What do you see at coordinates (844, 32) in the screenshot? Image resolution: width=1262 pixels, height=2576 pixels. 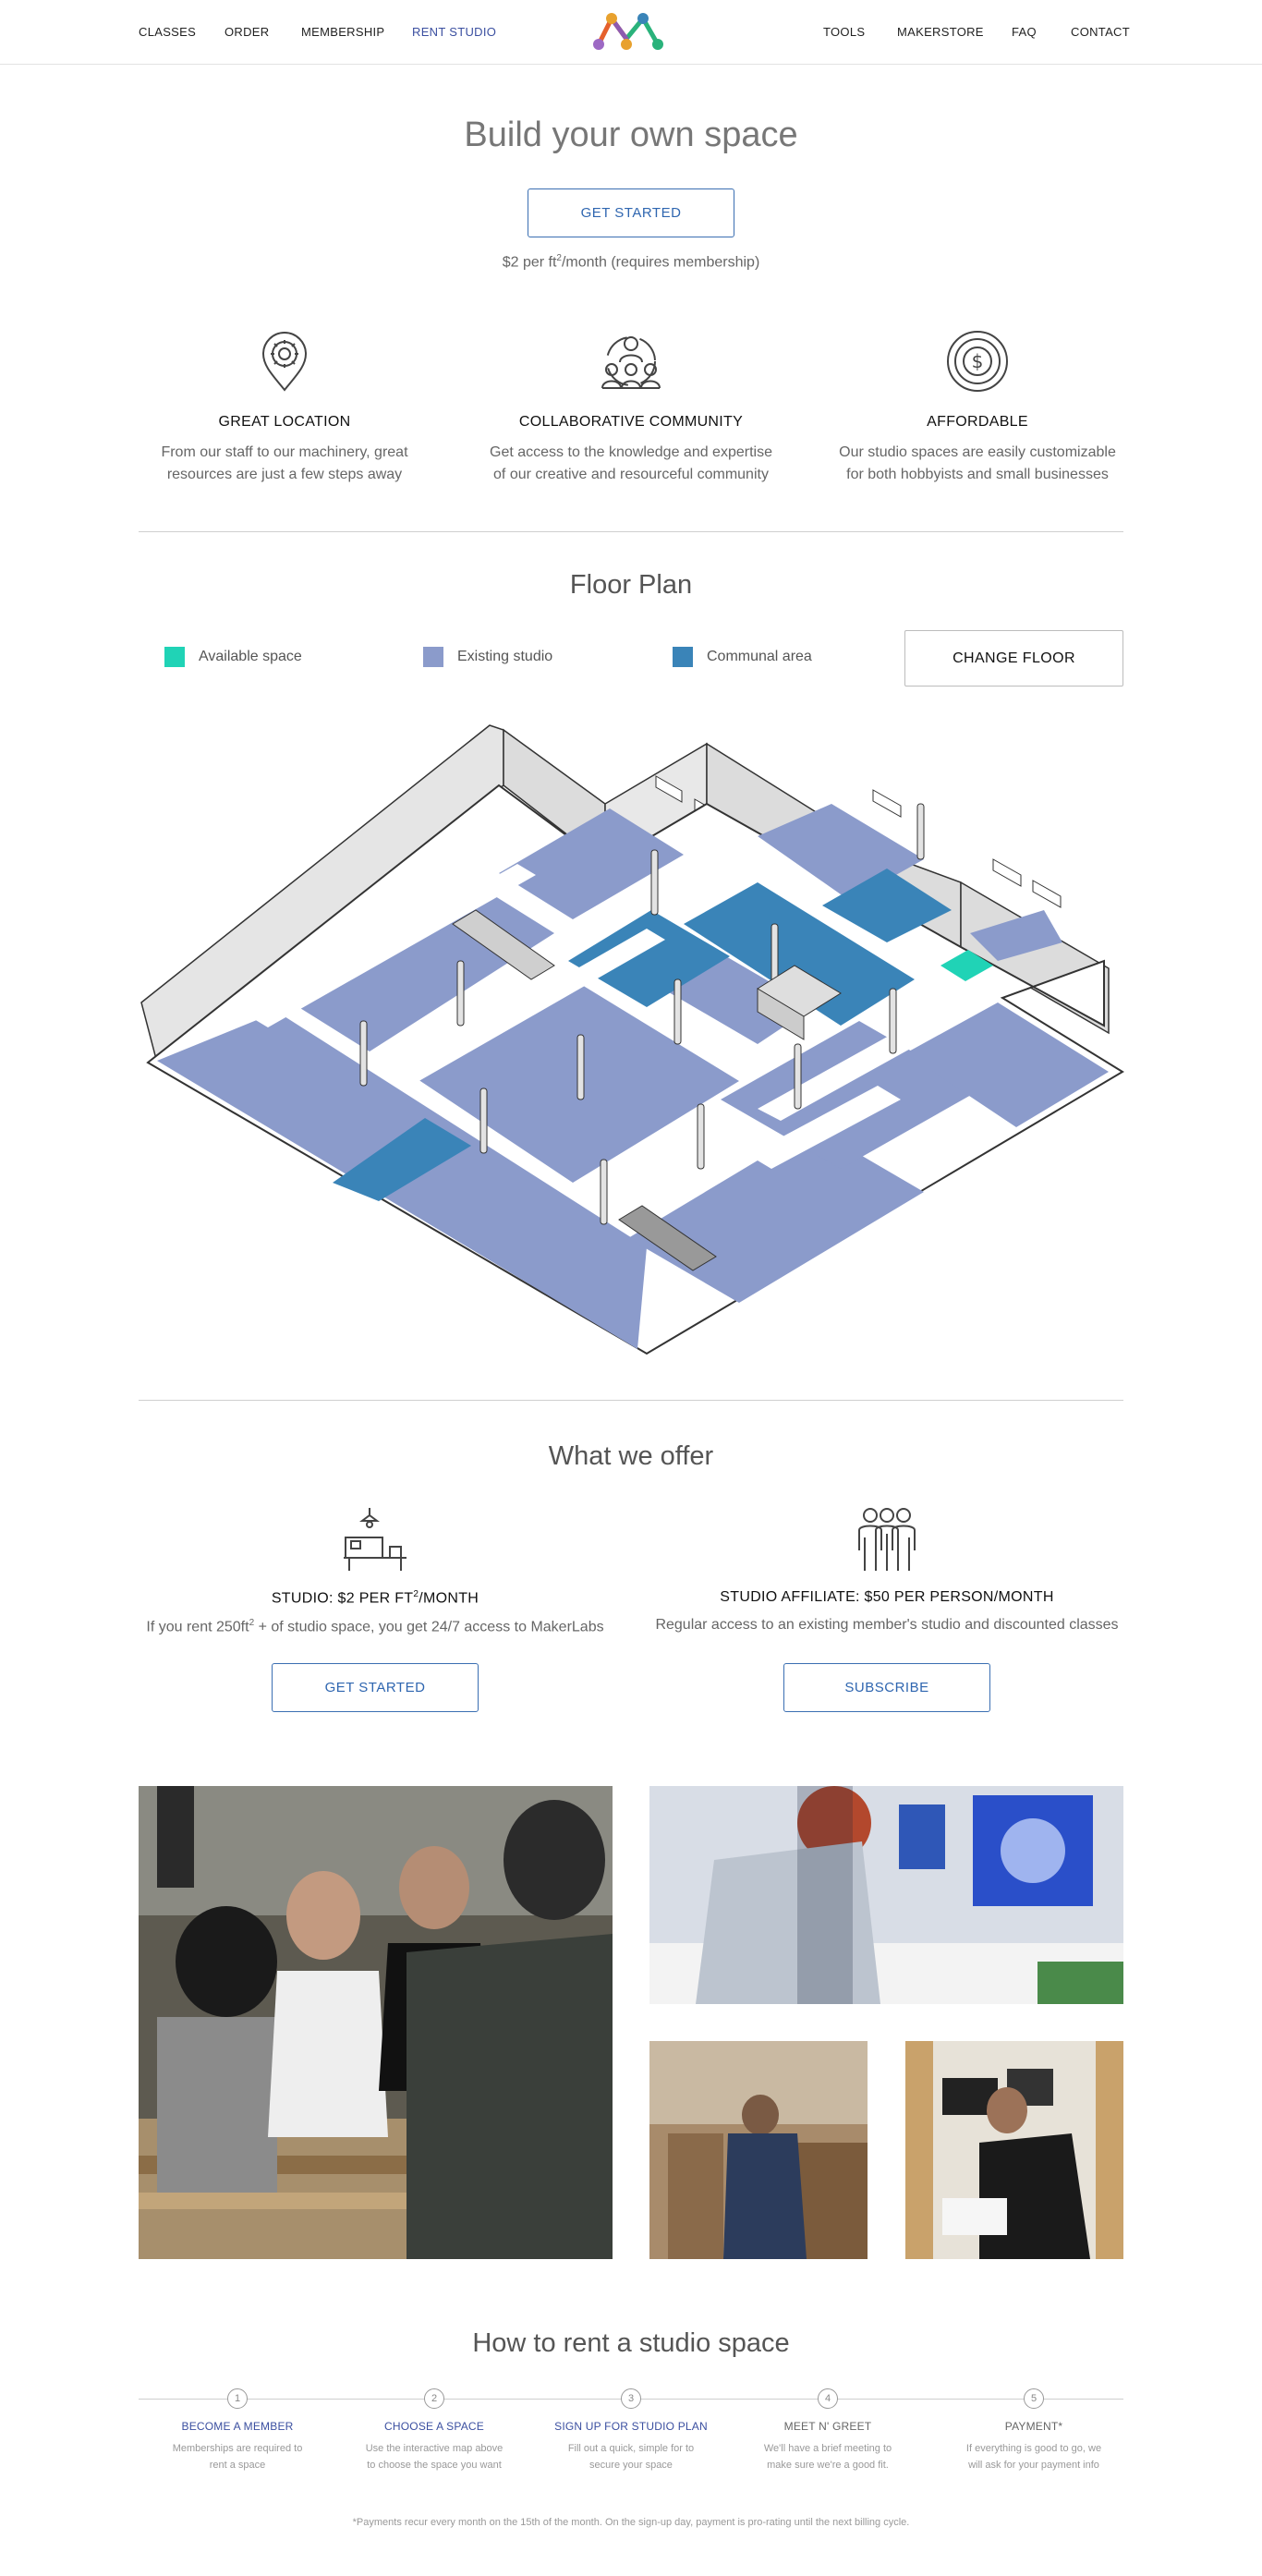 I see `nav-tools: TOOLS` at bounding box center [844, 32].